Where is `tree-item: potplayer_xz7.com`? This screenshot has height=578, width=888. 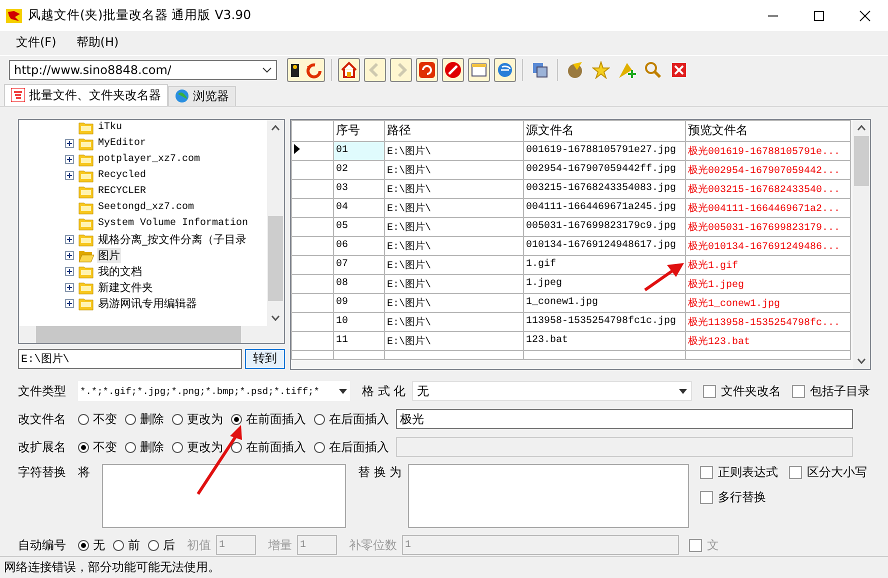 tree-item: potplayer_xz7.com is located at coordinates (149, 160).